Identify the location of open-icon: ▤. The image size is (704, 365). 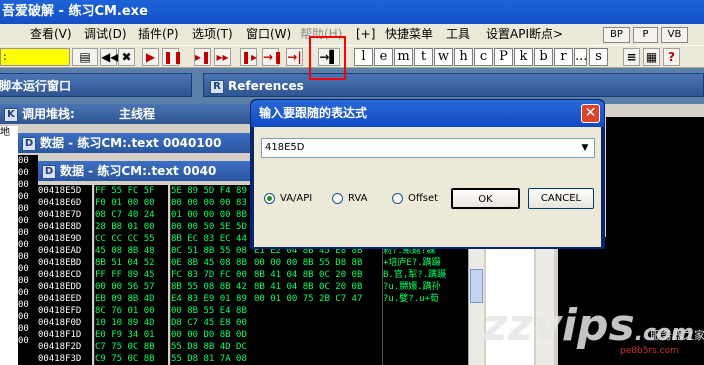
(85, 57).